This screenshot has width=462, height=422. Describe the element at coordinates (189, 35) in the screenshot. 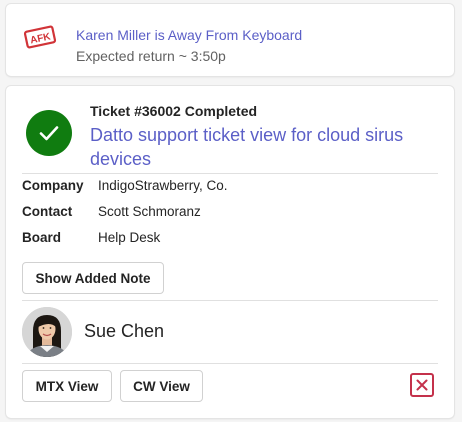

I see `afk-title: Karen Miller is Away From Keyboard` at that location.